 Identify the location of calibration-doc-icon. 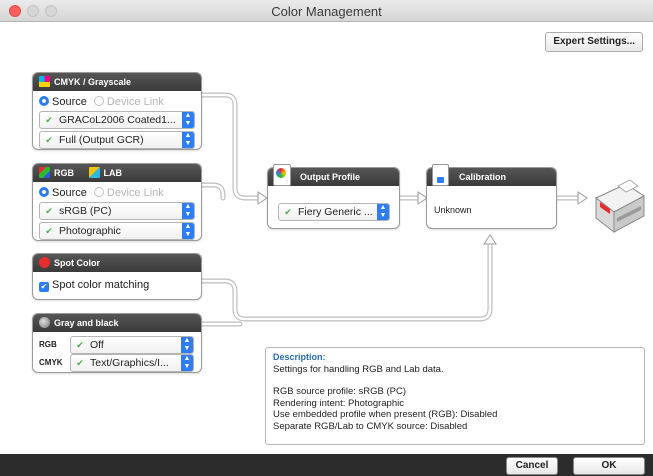
(440, 175).